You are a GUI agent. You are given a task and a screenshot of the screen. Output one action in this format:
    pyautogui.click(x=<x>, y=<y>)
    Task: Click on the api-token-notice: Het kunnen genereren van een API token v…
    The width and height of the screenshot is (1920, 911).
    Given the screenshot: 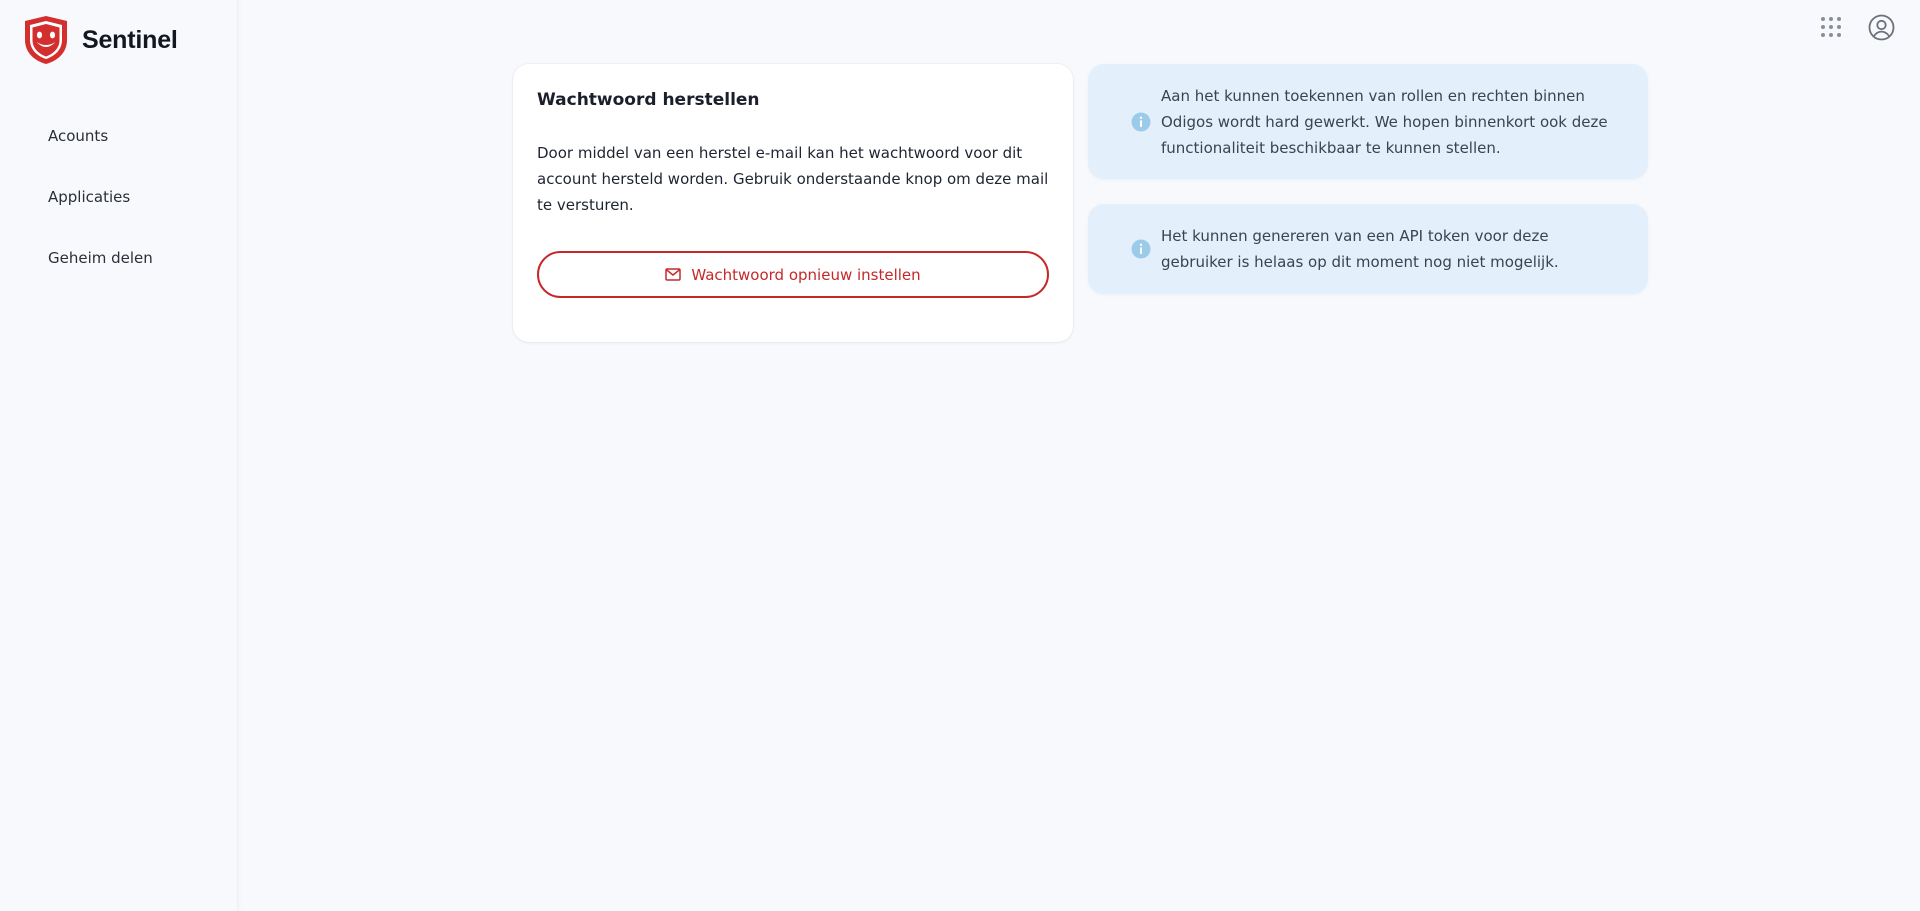 What is the action you would take?
    pyautogui.click(x=1368, y=249)
    